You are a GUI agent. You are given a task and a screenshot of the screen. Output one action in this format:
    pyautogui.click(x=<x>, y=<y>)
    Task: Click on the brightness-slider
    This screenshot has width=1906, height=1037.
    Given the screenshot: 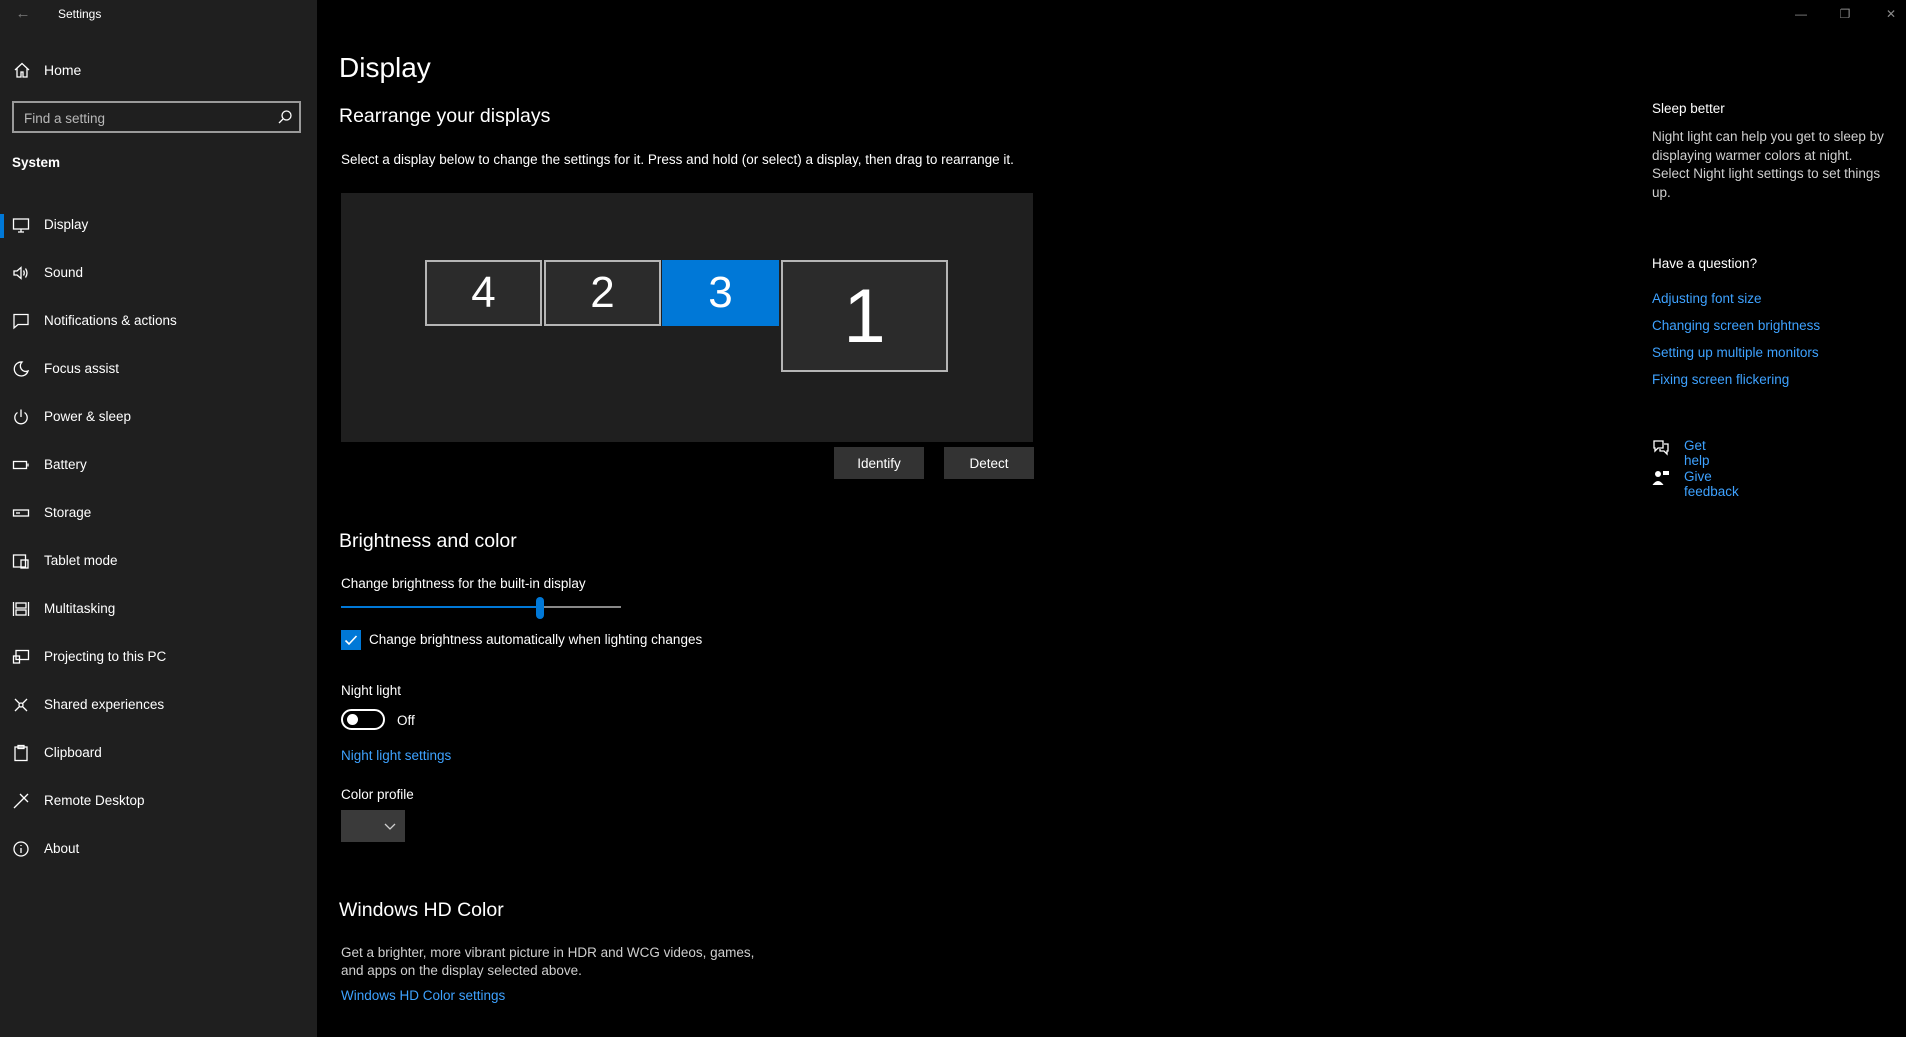 What is the action you would take?
    pyautogui.click(x=481, y=607)
    